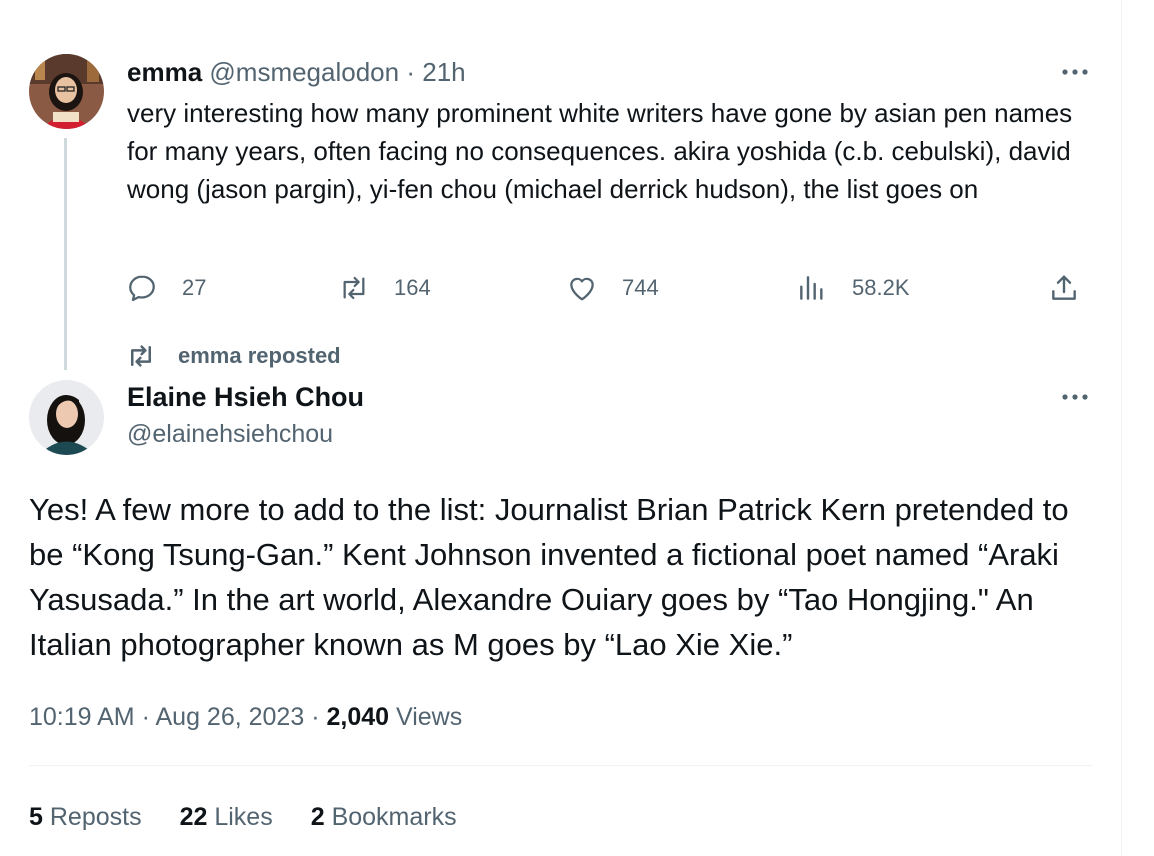 The image size is (1154, 856). Describe the element at coordinates (194, 287) in the screenshot. I see `tweet1-reply-count: 27` at that location.